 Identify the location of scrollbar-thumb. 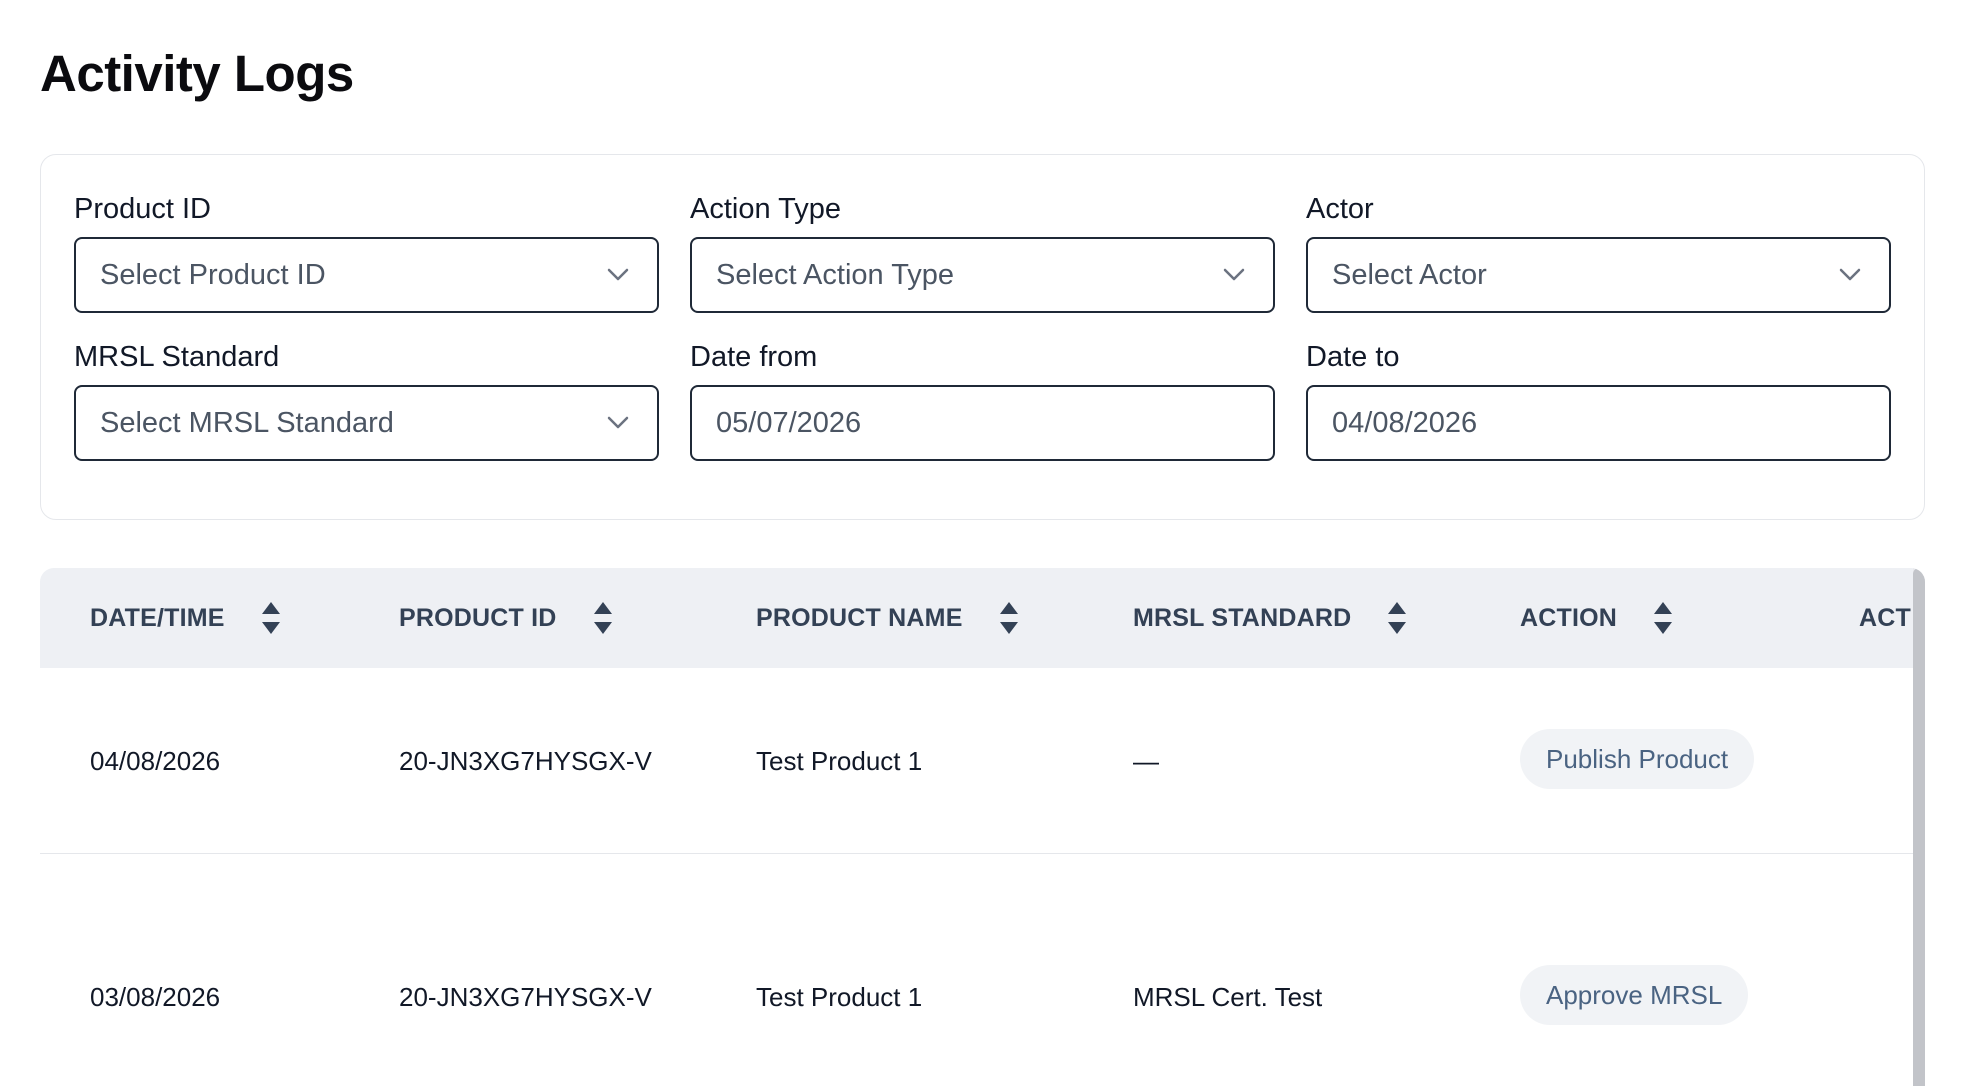
(1919, 827).